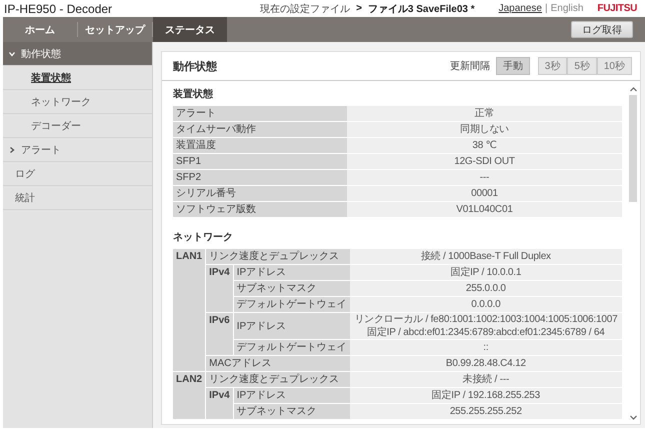 This screenshot has height=443, width=645. What do you see at coordinates (58, 9) in the screenshot?
I see `app-title: IP-HE950 - Decoder` at bounding box center [58, 9].